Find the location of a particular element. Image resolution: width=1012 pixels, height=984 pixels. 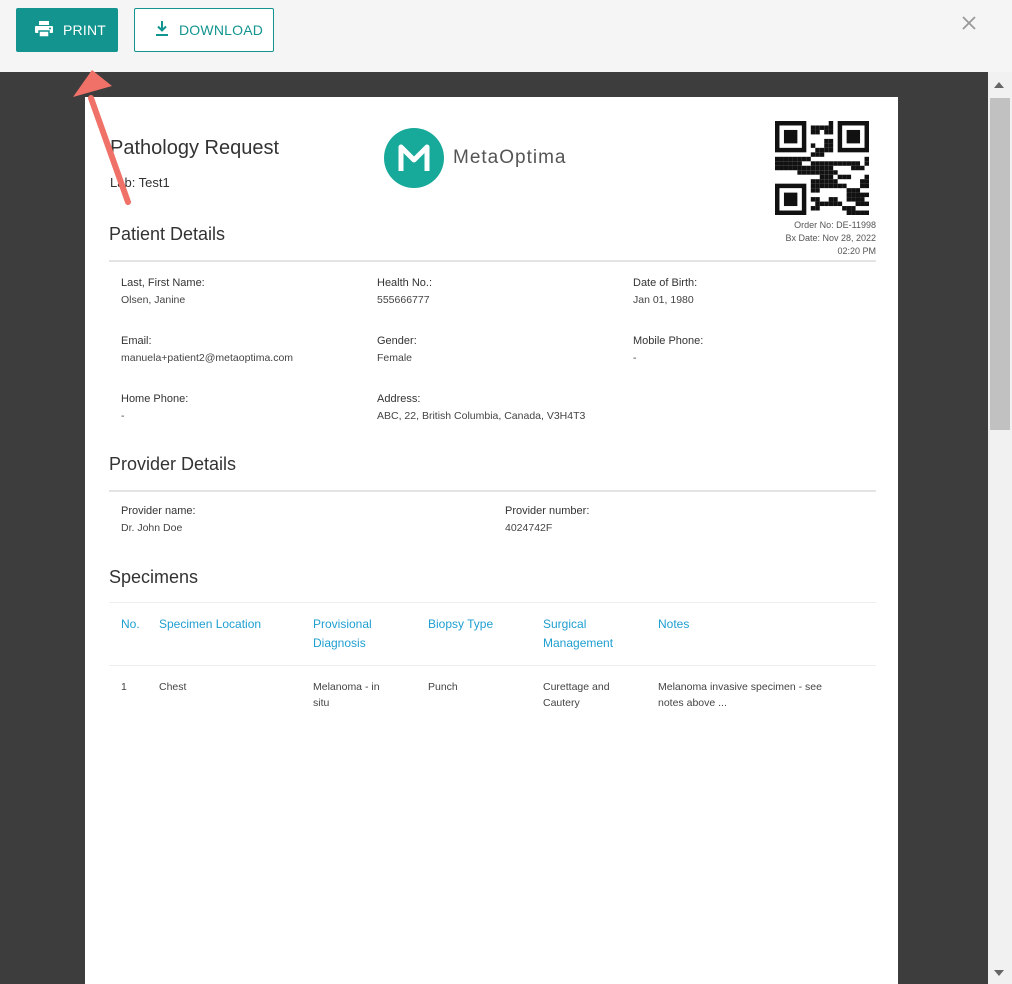

table-top-border is located at coordinates (492, 602).